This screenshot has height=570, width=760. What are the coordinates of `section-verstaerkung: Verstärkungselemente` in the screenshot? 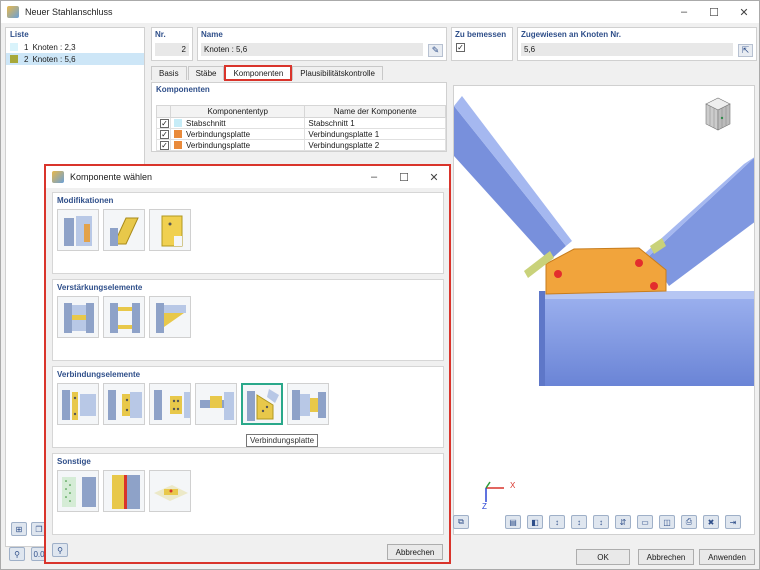 It's located at (248, 320).